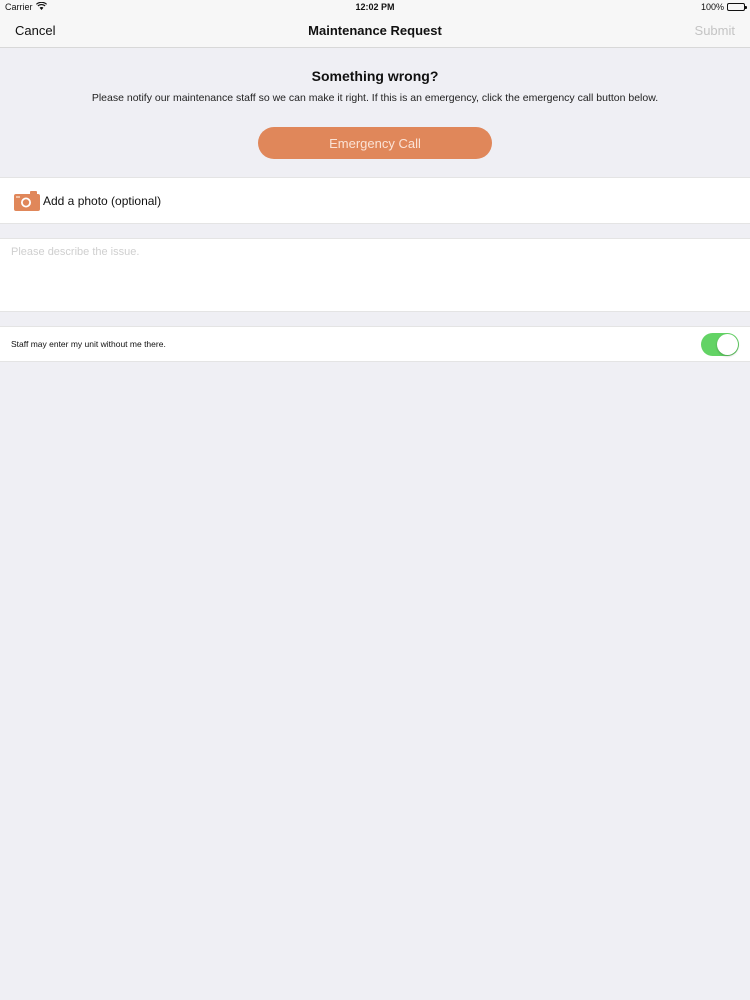  What do you see at coordinates (375, 76) in the screenshot?
I see `intro-heading: Something wrong?` at bounding box center [375, 76].